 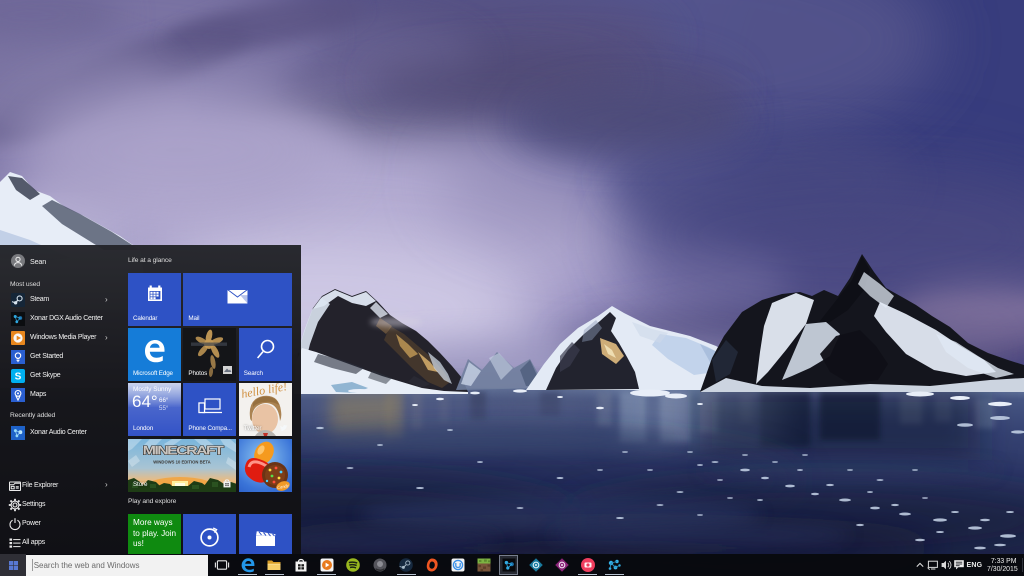 What do you see at coordinates (18, 377) in the screenshot?
I see `svg-text: S` at bounding box center [18, 377].